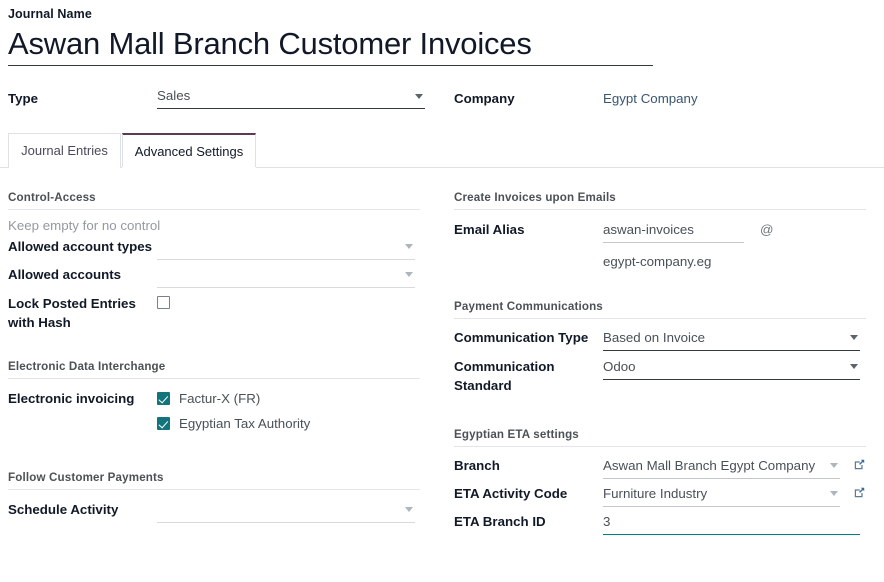 The image size is (884, 582). I want to click on field-branch: Branch Aswan Mall Branch Egypt Company, so click(660, 467).